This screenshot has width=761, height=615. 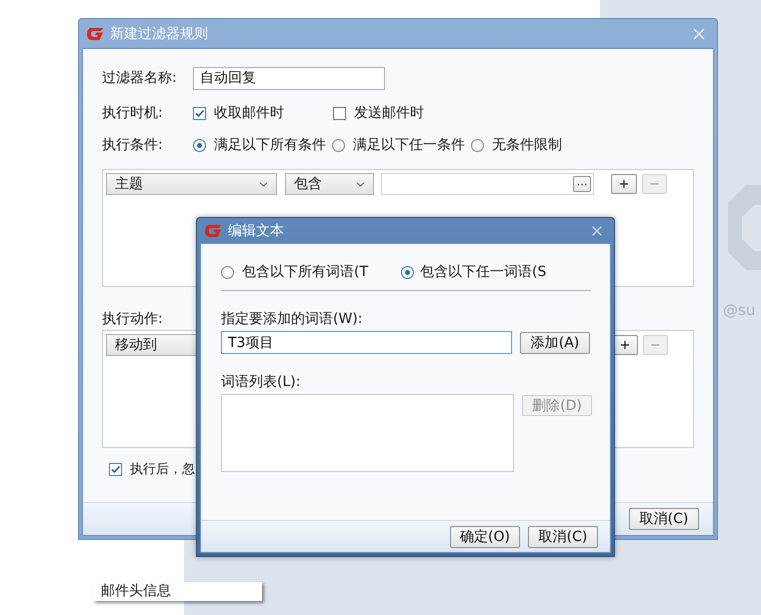 I want to click on add-button: +, so click(x=624, y=184).